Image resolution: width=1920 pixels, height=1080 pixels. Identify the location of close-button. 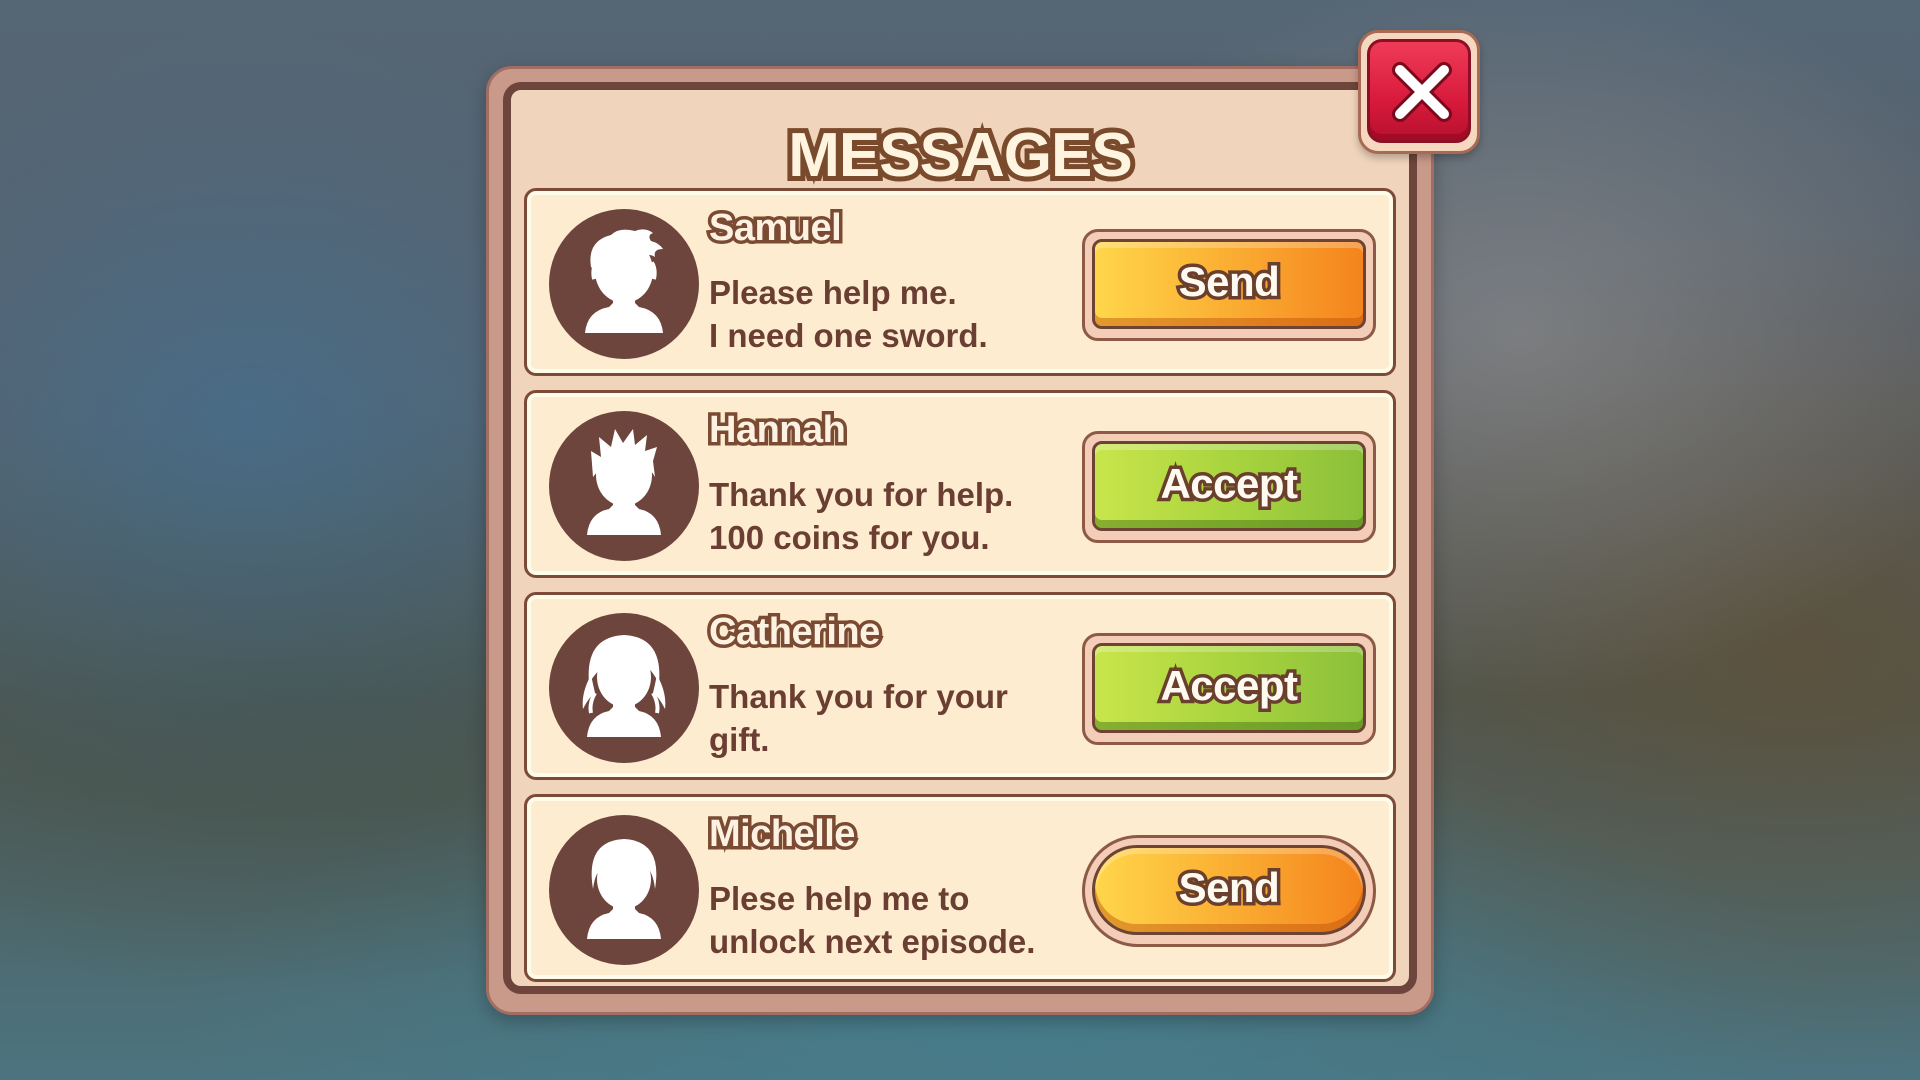
(1419, 92).